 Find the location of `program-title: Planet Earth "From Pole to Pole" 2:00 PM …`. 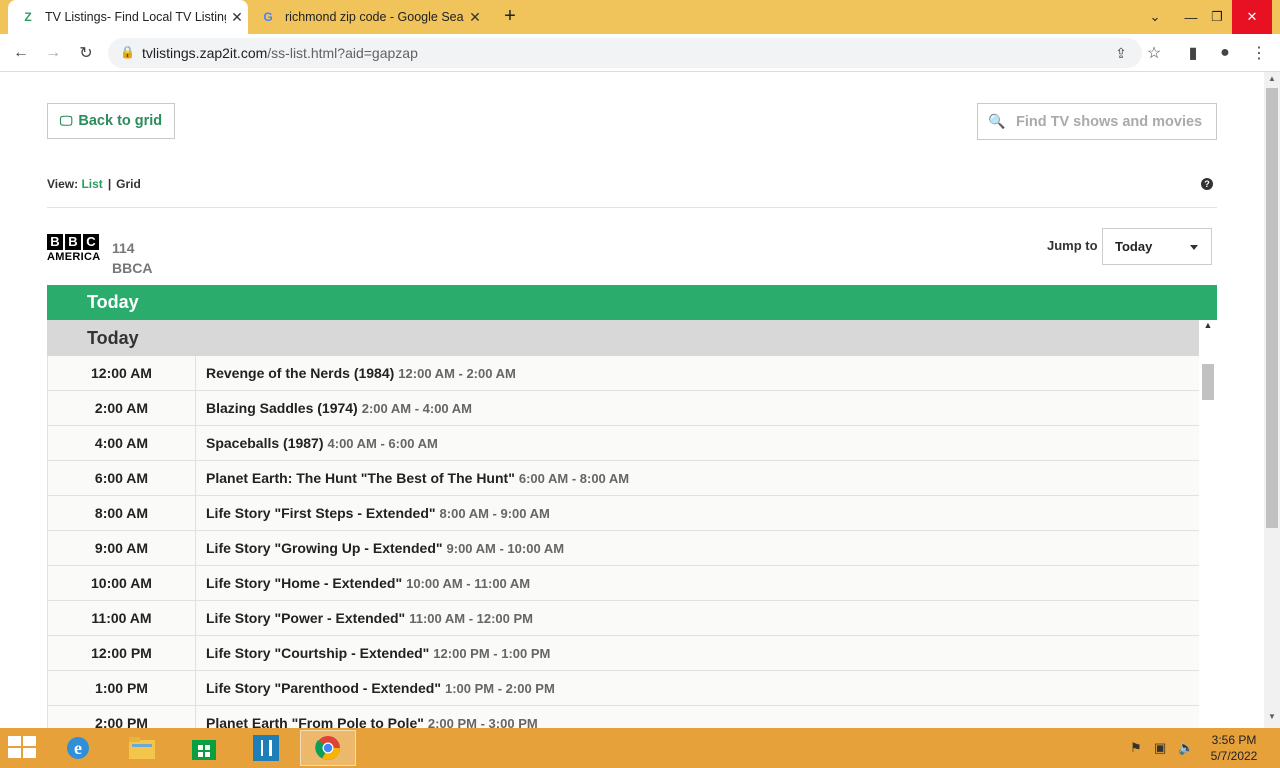

program-title: Planet Earth "From Pole to Pole" 2:00 PM … is located at coordinates (367, 721).